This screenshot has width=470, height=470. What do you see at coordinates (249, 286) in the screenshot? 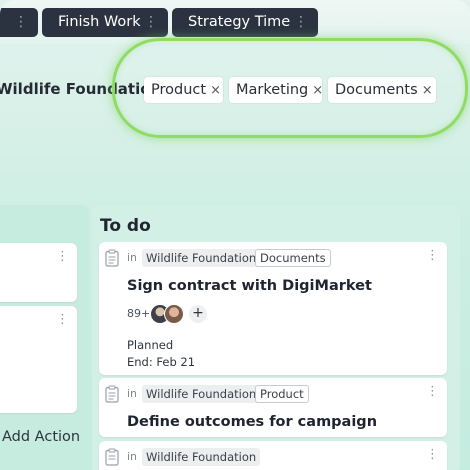
I see `card-title: Sign contract with DigiMarket` at bounding box center [249, 286].